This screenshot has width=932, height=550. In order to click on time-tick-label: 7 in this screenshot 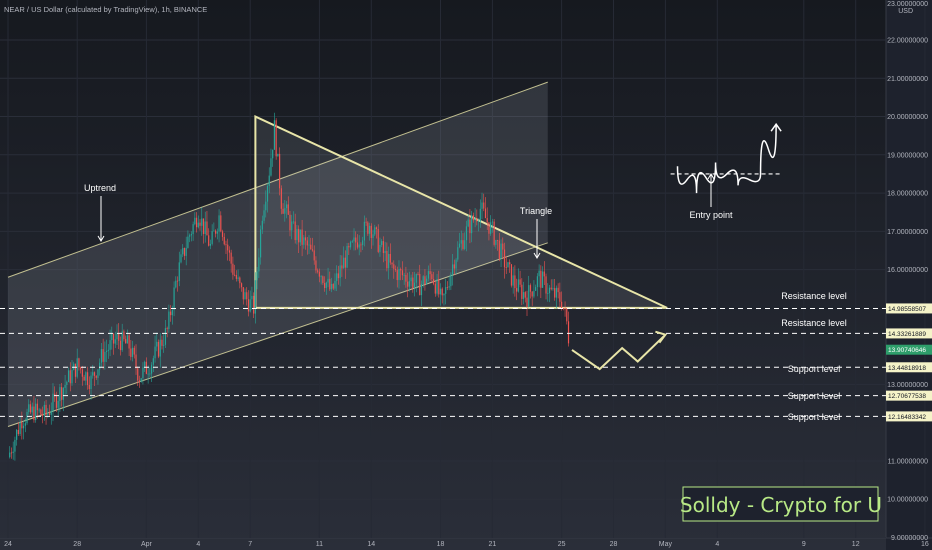, I will do `click(250, 544)`.